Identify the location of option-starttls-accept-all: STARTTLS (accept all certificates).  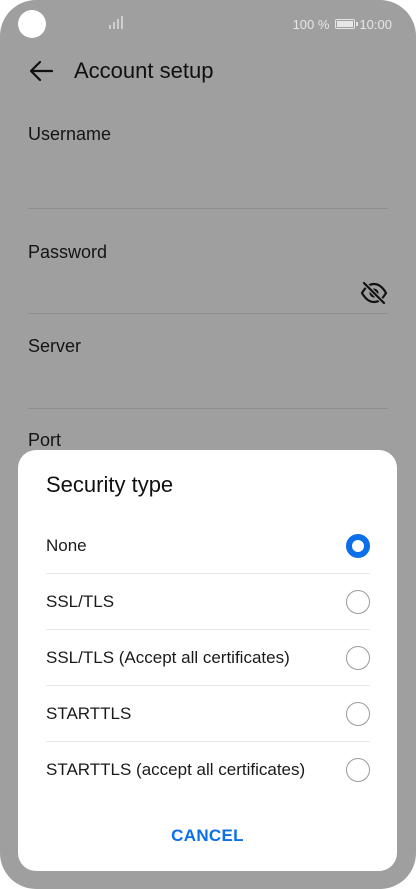
(208, 770).